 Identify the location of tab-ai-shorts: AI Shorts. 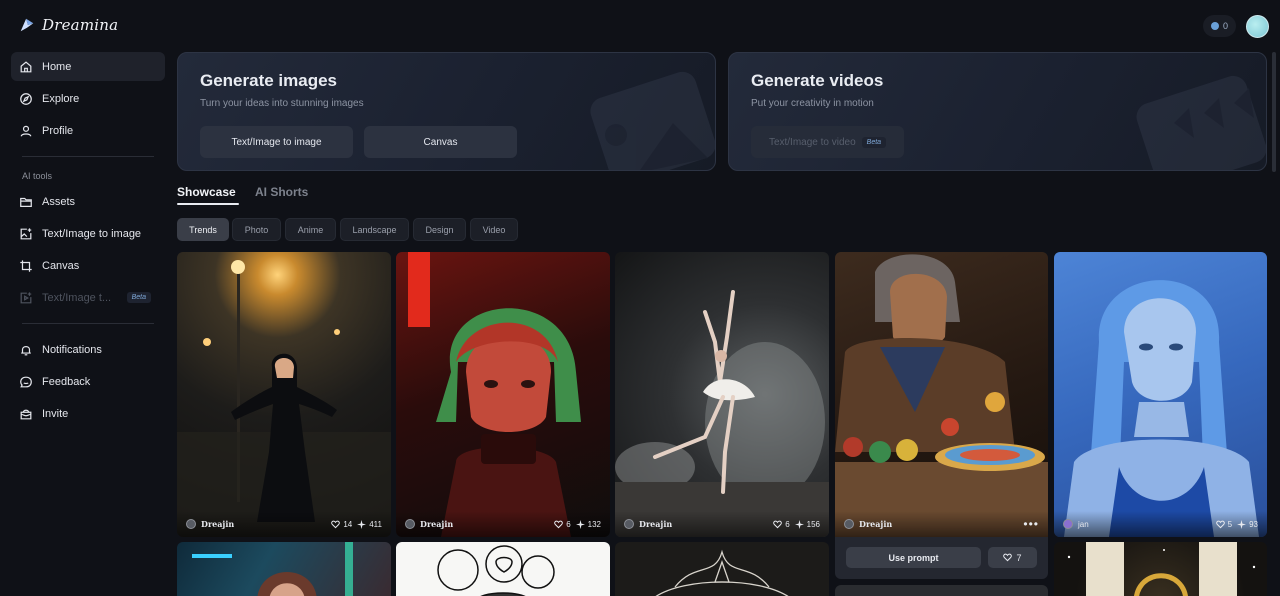
(281, 192).